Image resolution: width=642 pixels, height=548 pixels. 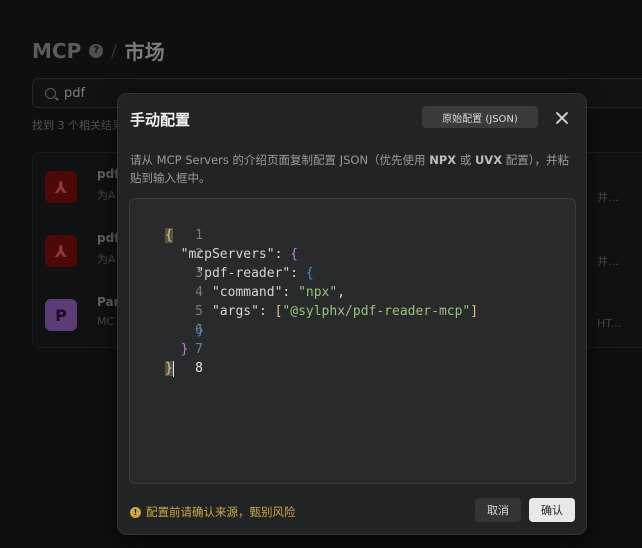 I want to click on code-line: 5 "args": ["@sylphx/pdf-reader-mcp"], so click(x=304, y=301).